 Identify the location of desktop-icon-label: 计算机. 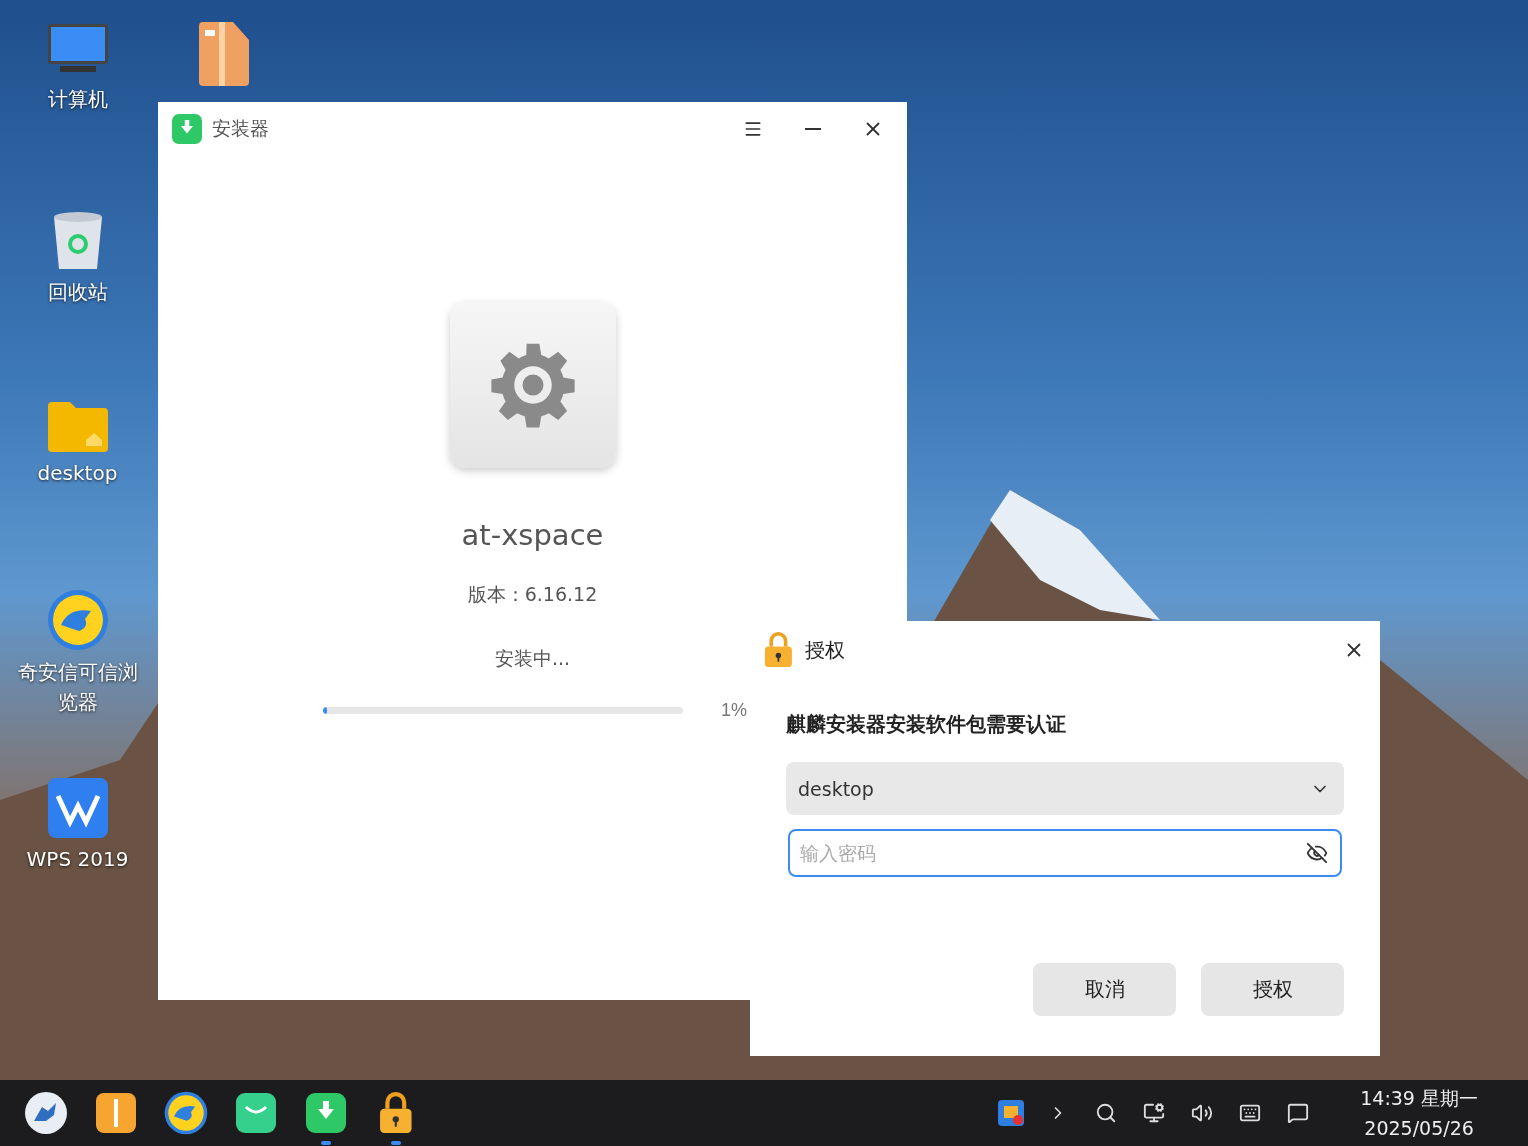
(77, 99).